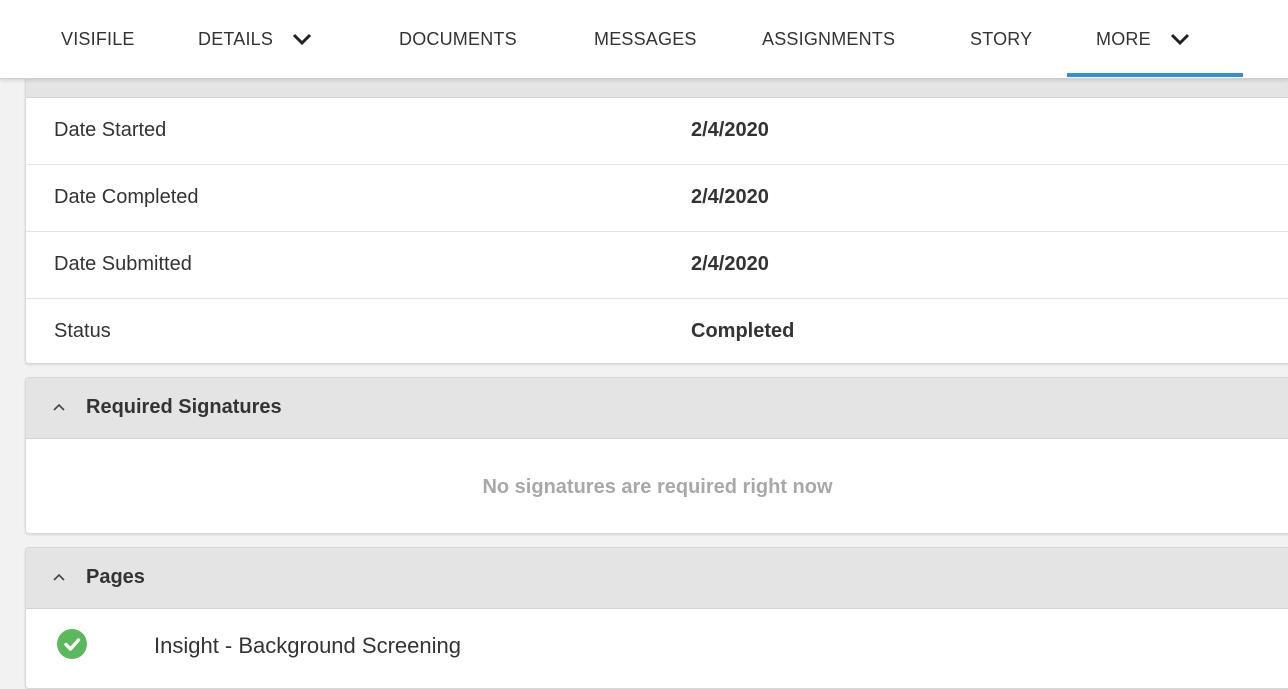 The width and height of the screenshot is (1288, 689). I want to click on active-tab-indicator, so click(1155, 75).